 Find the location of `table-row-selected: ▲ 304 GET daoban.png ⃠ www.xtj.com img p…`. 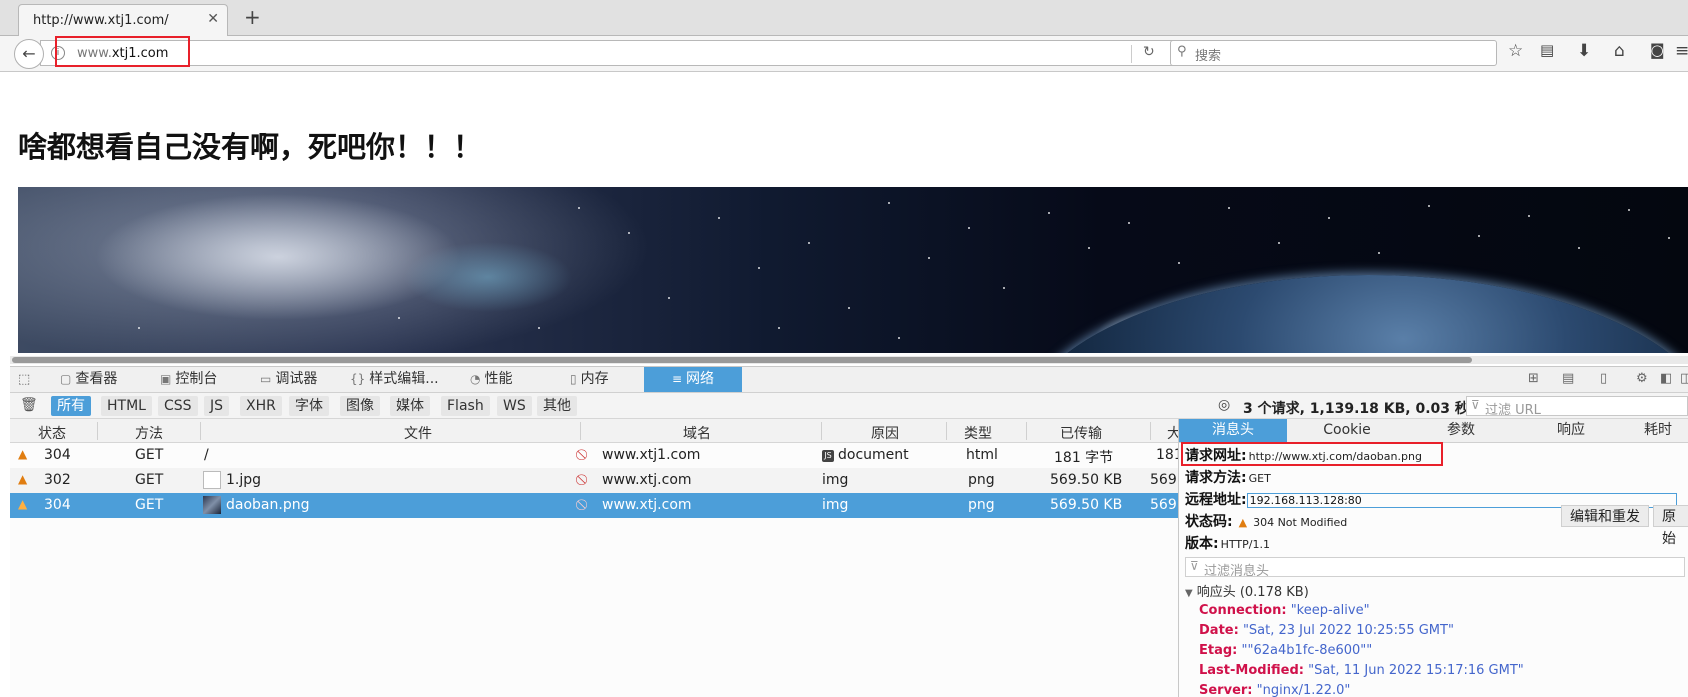

table-row-selected: ▲ 304 GET daoban.png ⃠ www.xtj.com img p… is located at coordinates (594, 505).